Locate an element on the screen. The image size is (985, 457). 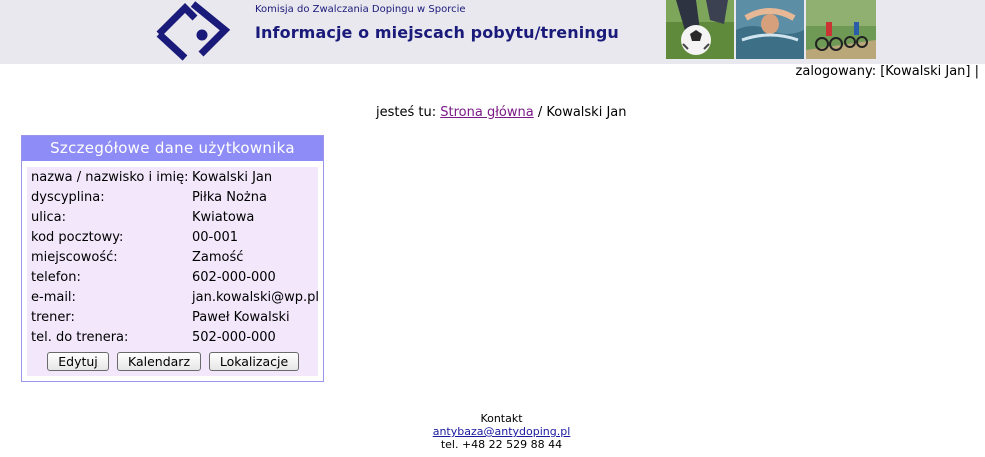
detail-label: ulica: is located at coordinates (48, 217).